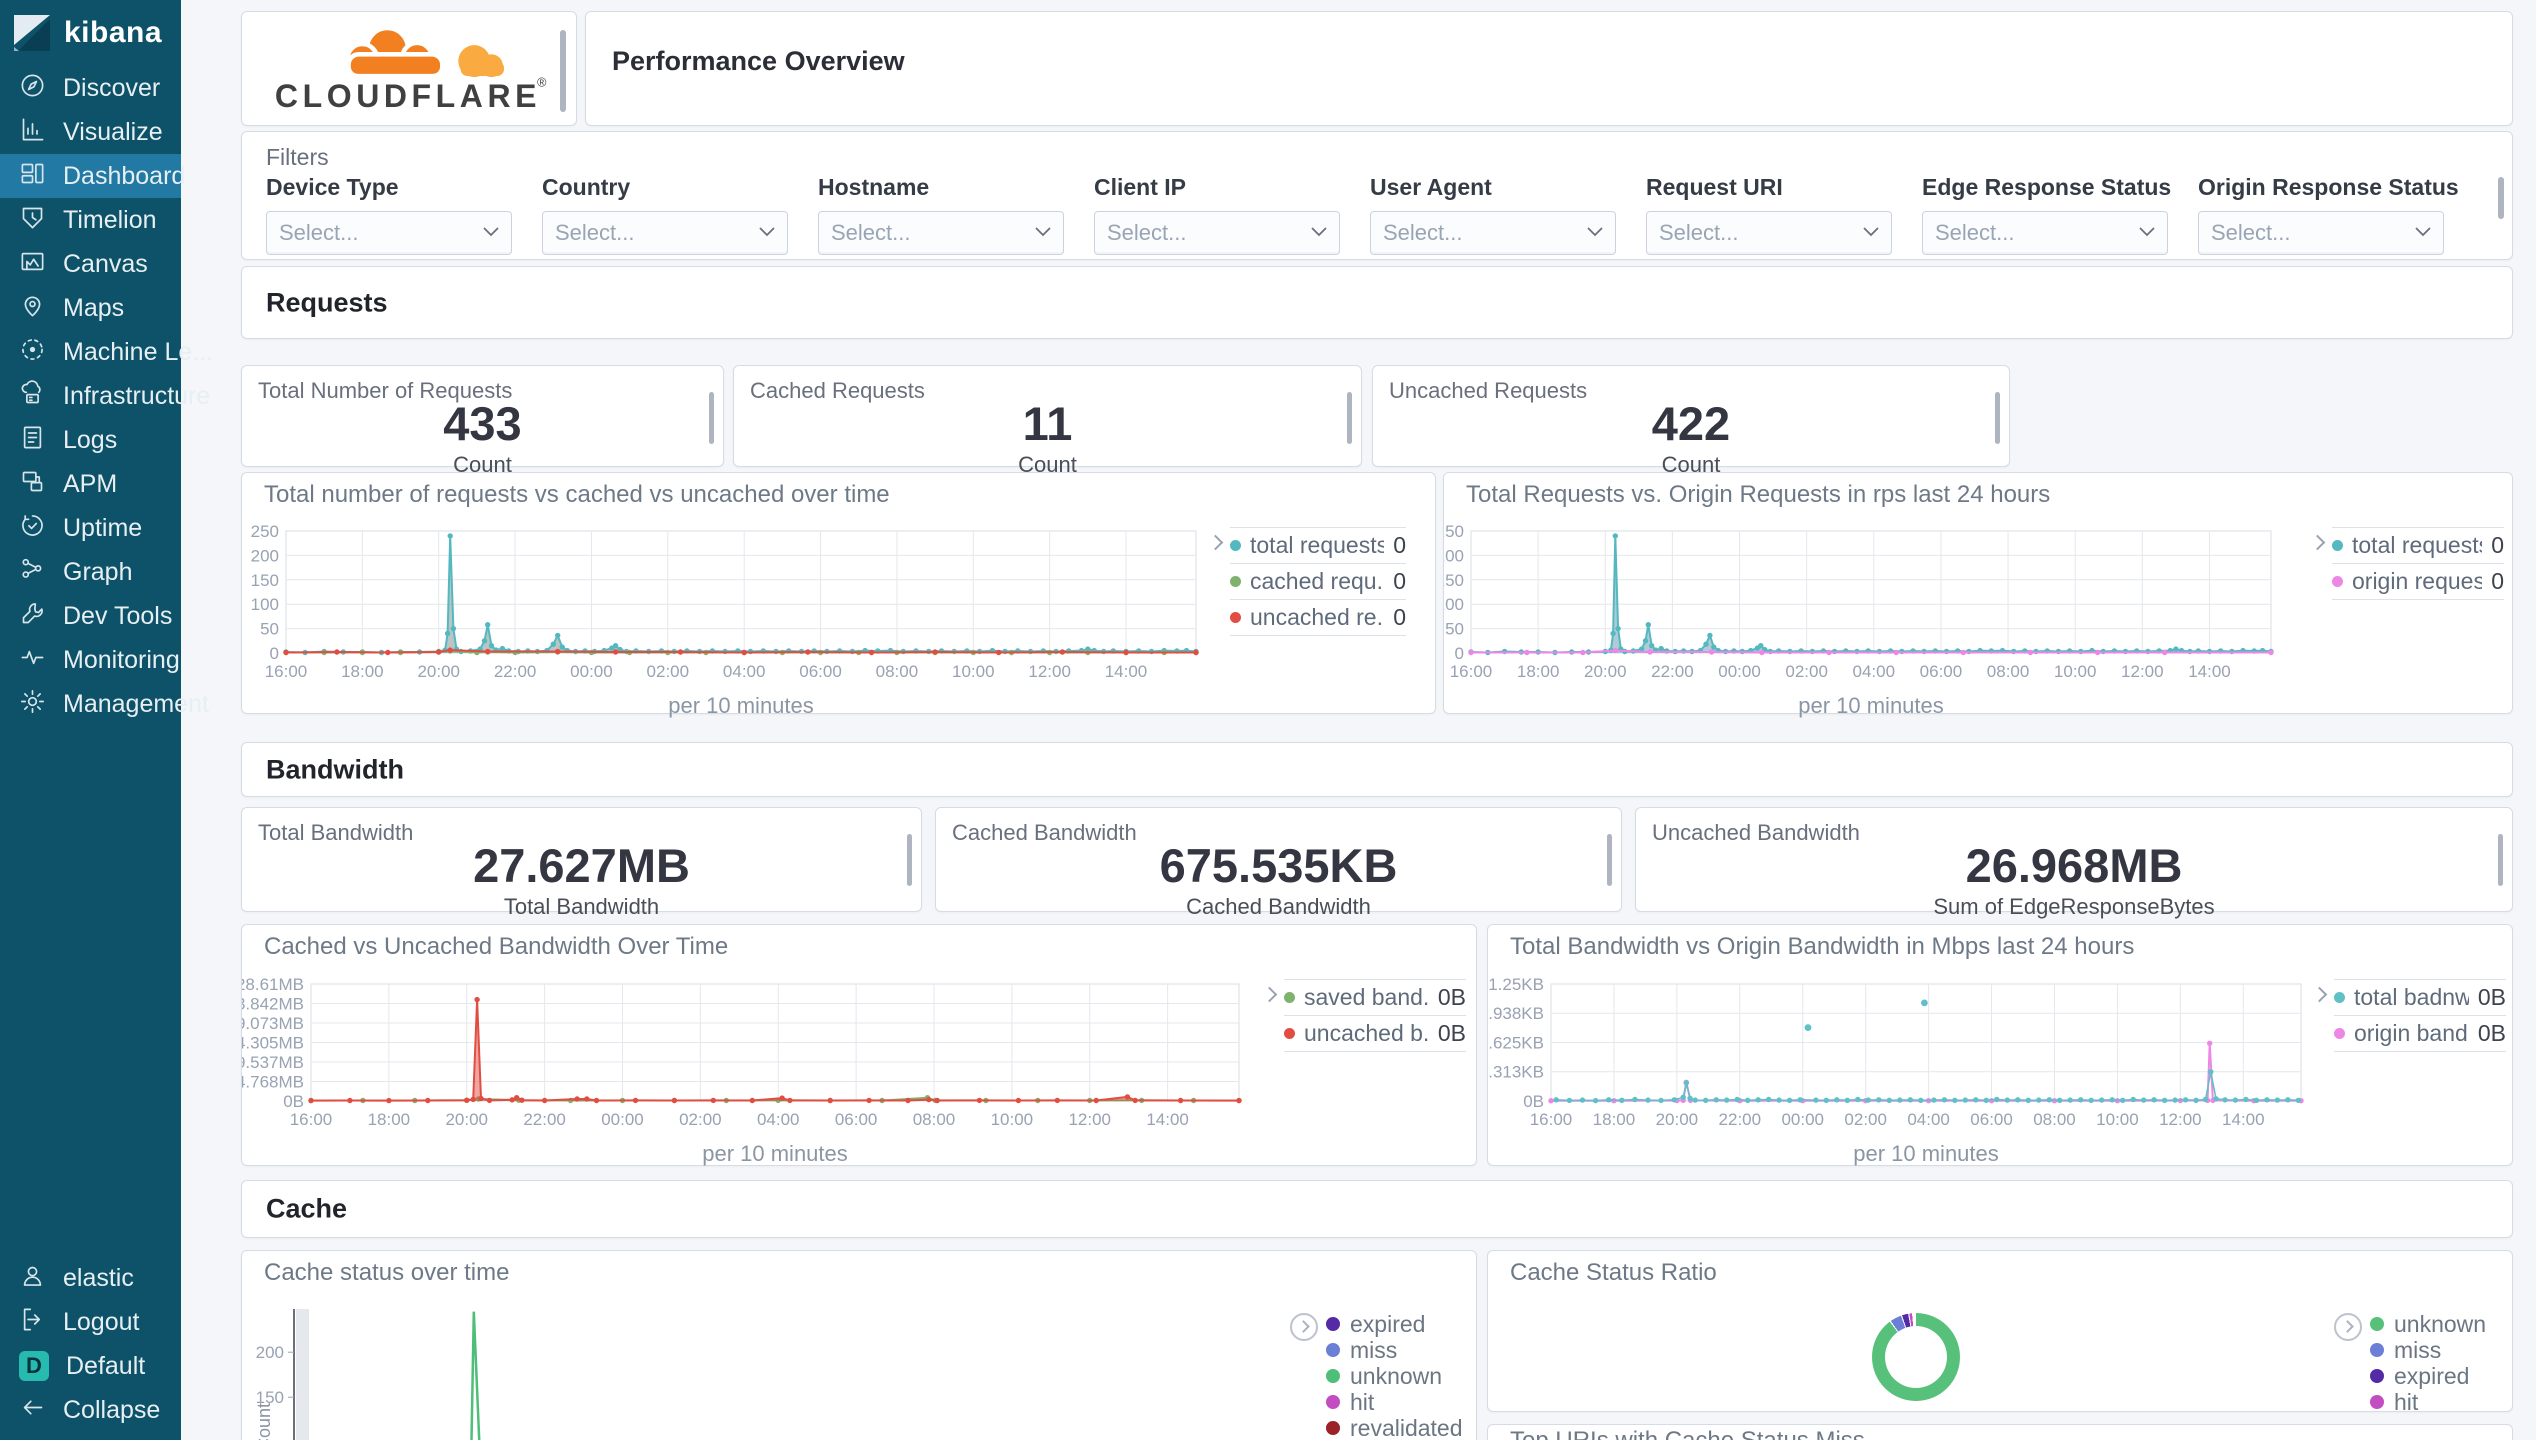  I want to click on legend-item-uncached-re-: uncached re... 0, so click(1318, 617).